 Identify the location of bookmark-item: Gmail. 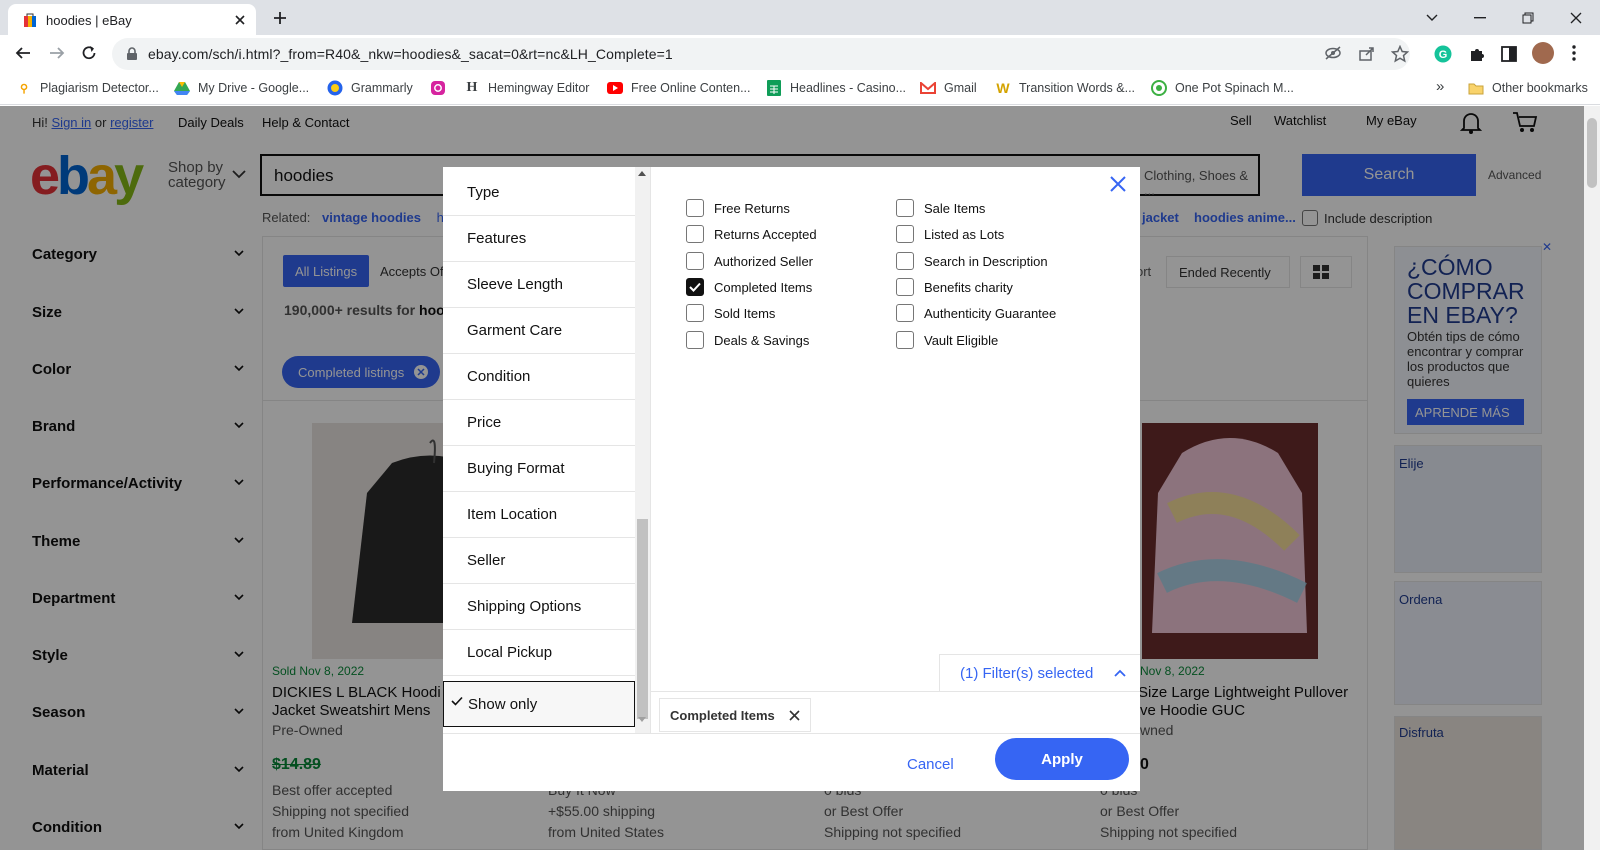
(948, 88).